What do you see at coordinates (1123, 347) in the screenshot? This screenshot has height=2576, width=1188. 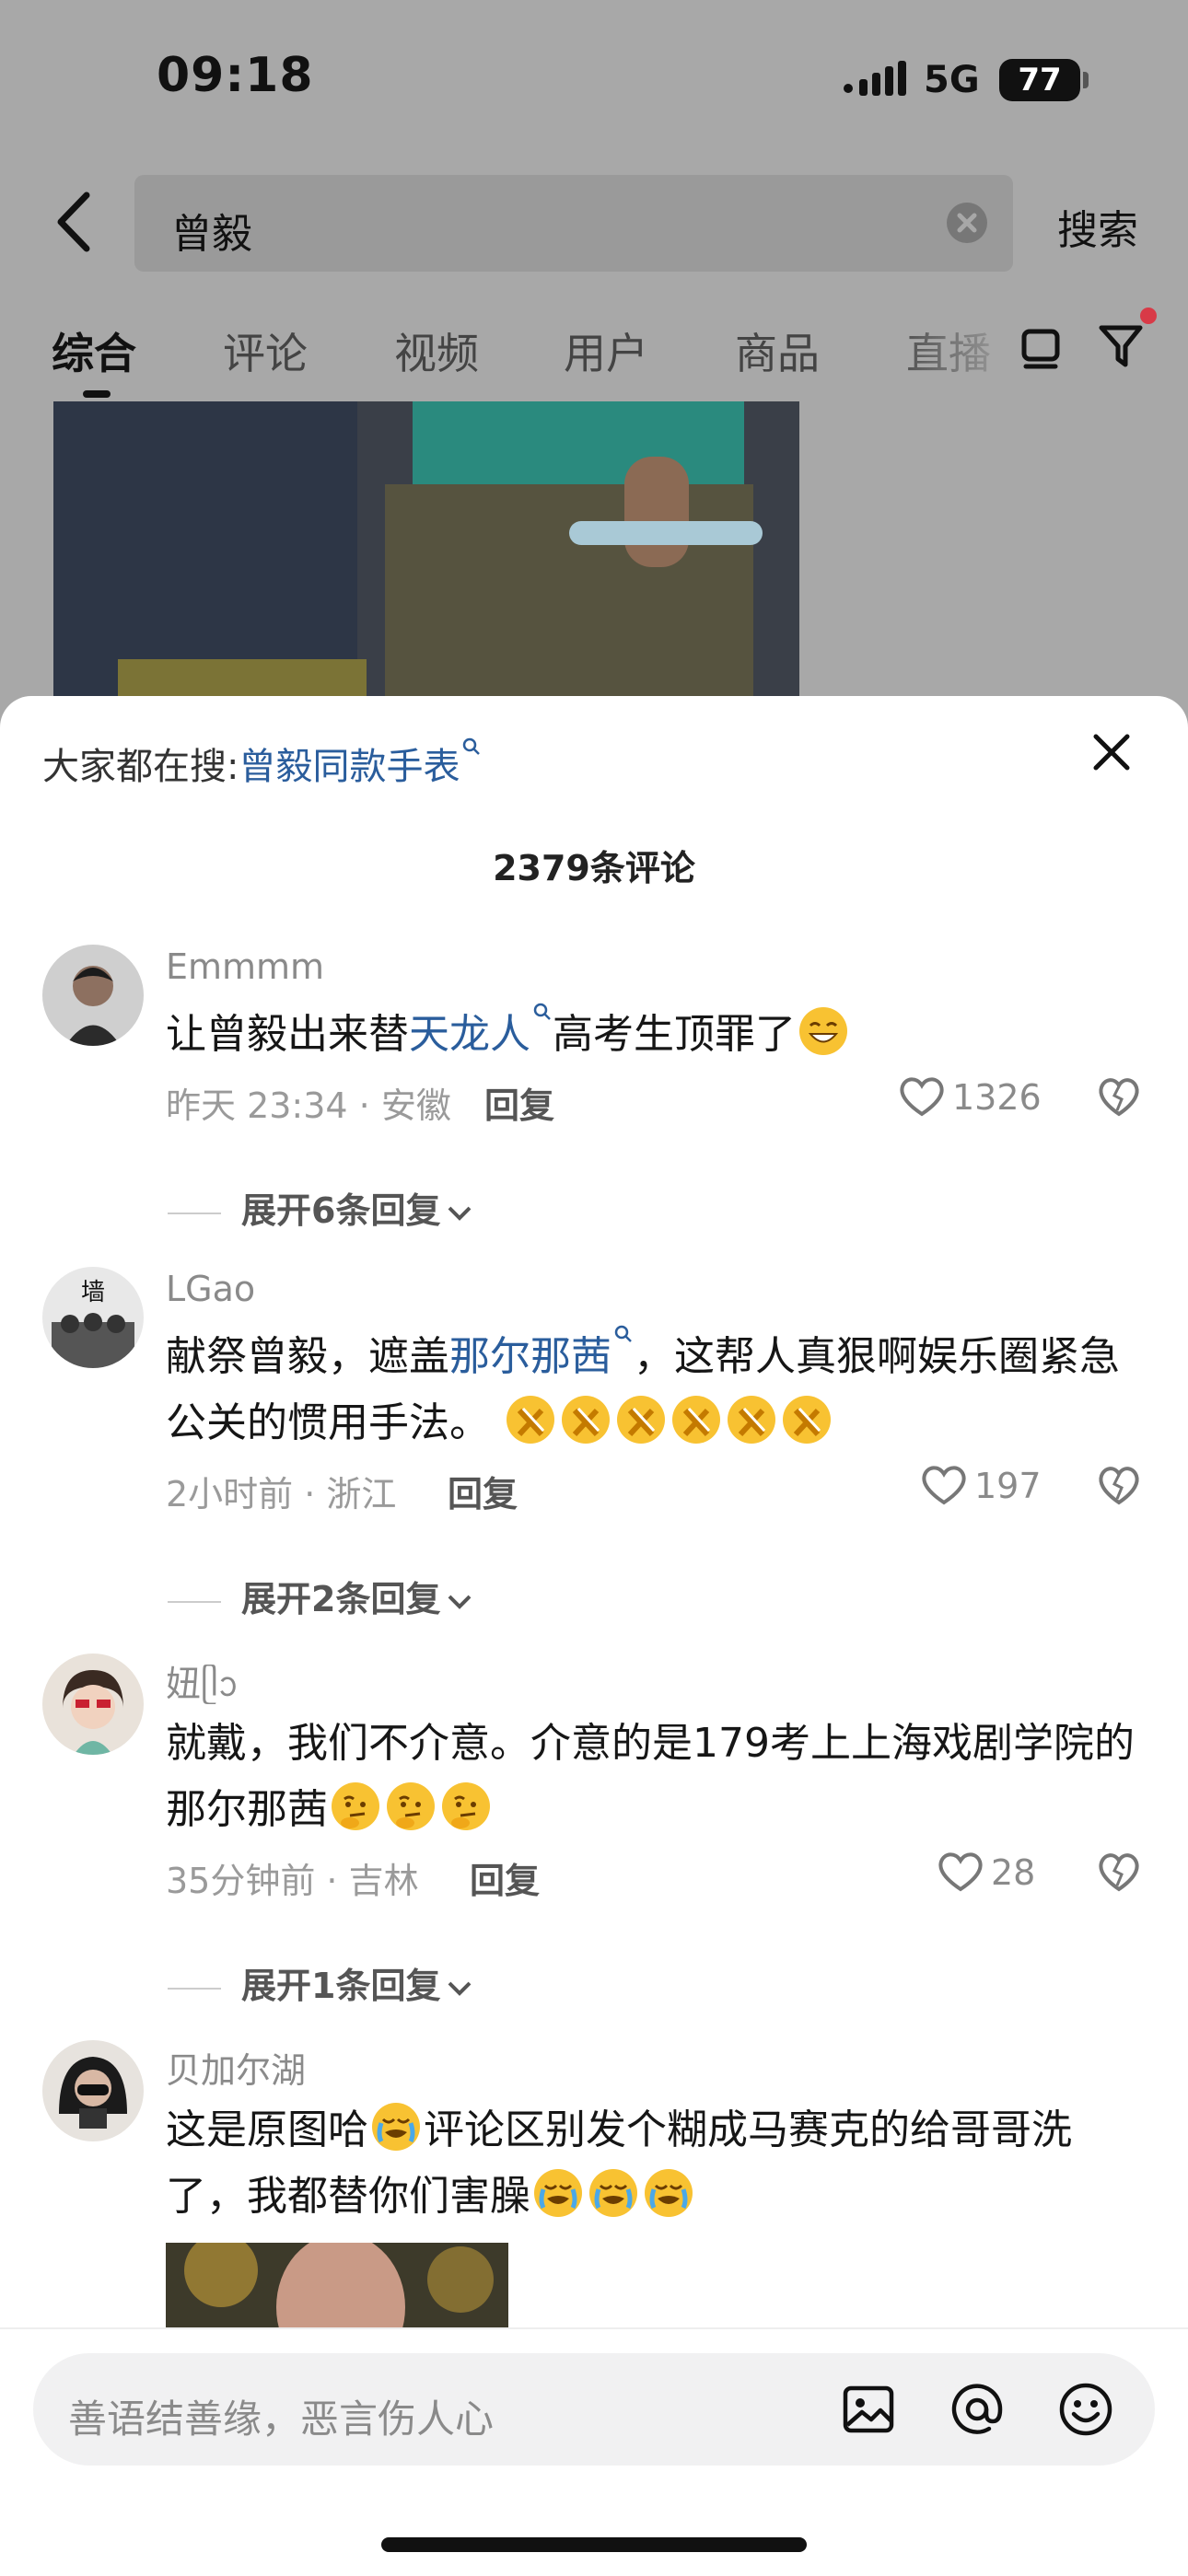 I see `filter-icon` at bounding box center [1123, 347].